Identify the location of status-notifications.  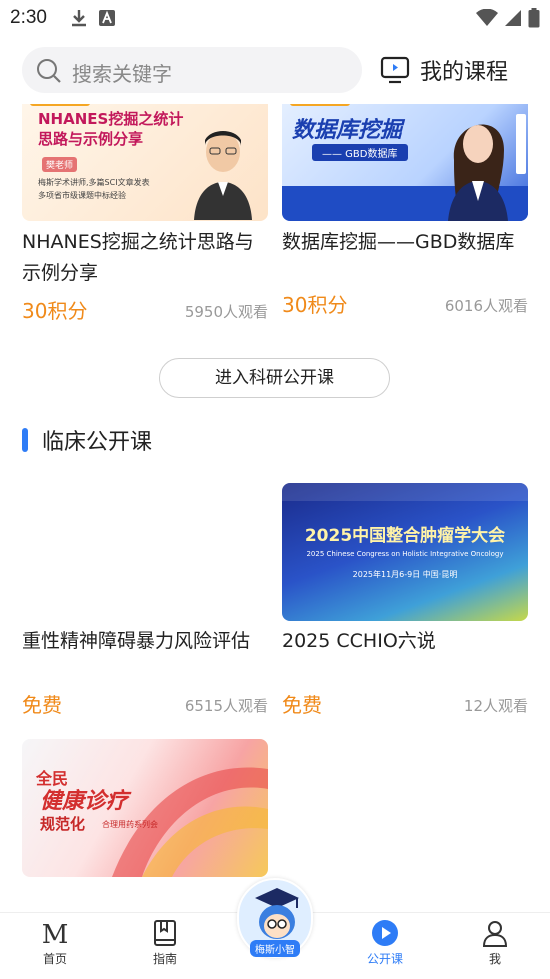
(93, 18).